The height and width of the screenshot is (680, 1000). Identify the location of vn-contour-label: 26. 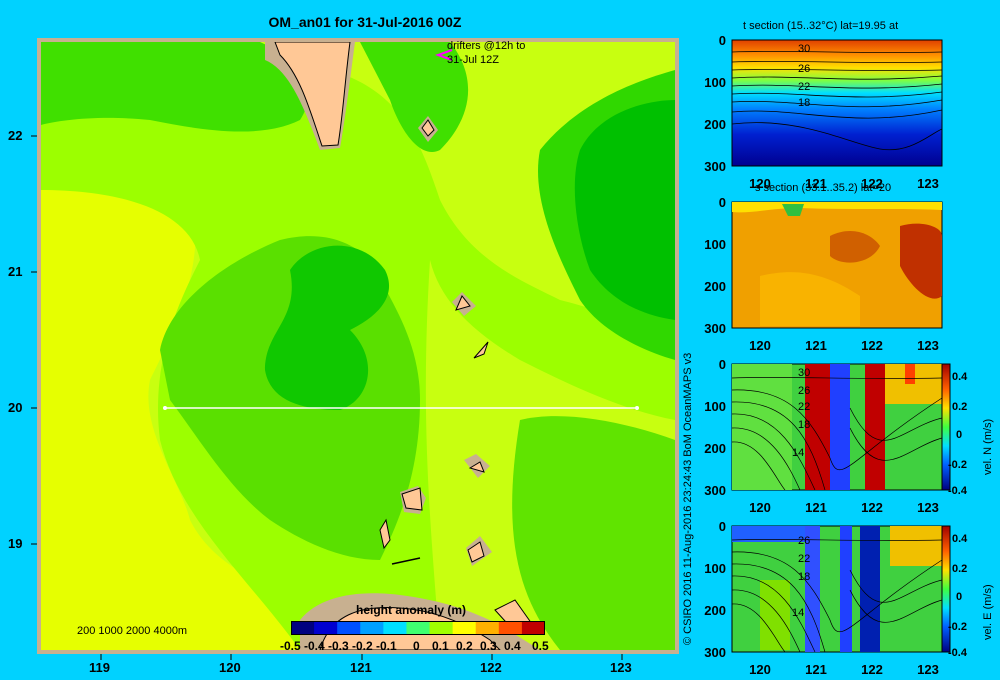
(804, 391).